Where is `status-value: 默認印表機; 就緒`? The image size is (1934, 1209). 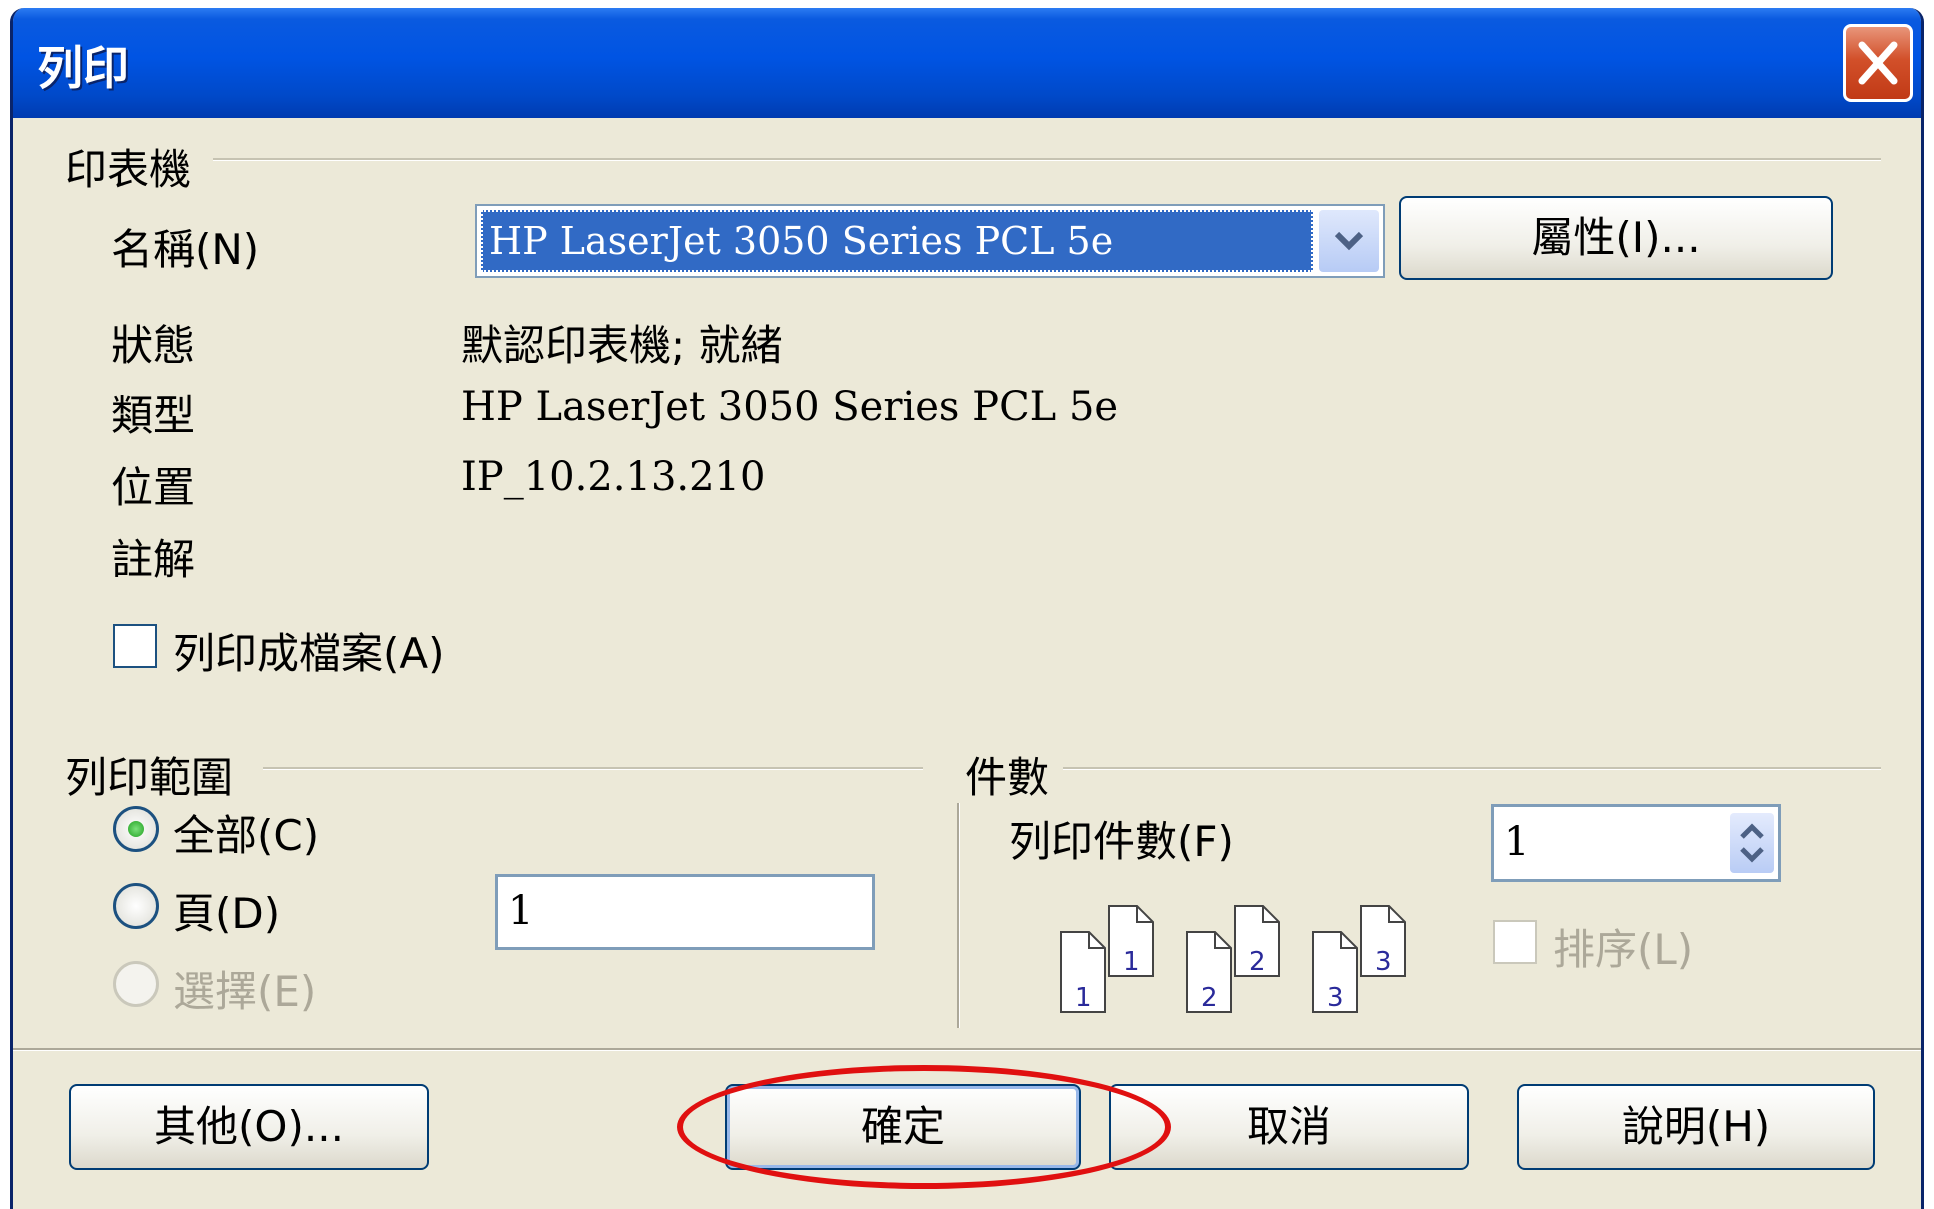
status-value: 默認印表機; 就緒 is located at coordinates (622, 345).